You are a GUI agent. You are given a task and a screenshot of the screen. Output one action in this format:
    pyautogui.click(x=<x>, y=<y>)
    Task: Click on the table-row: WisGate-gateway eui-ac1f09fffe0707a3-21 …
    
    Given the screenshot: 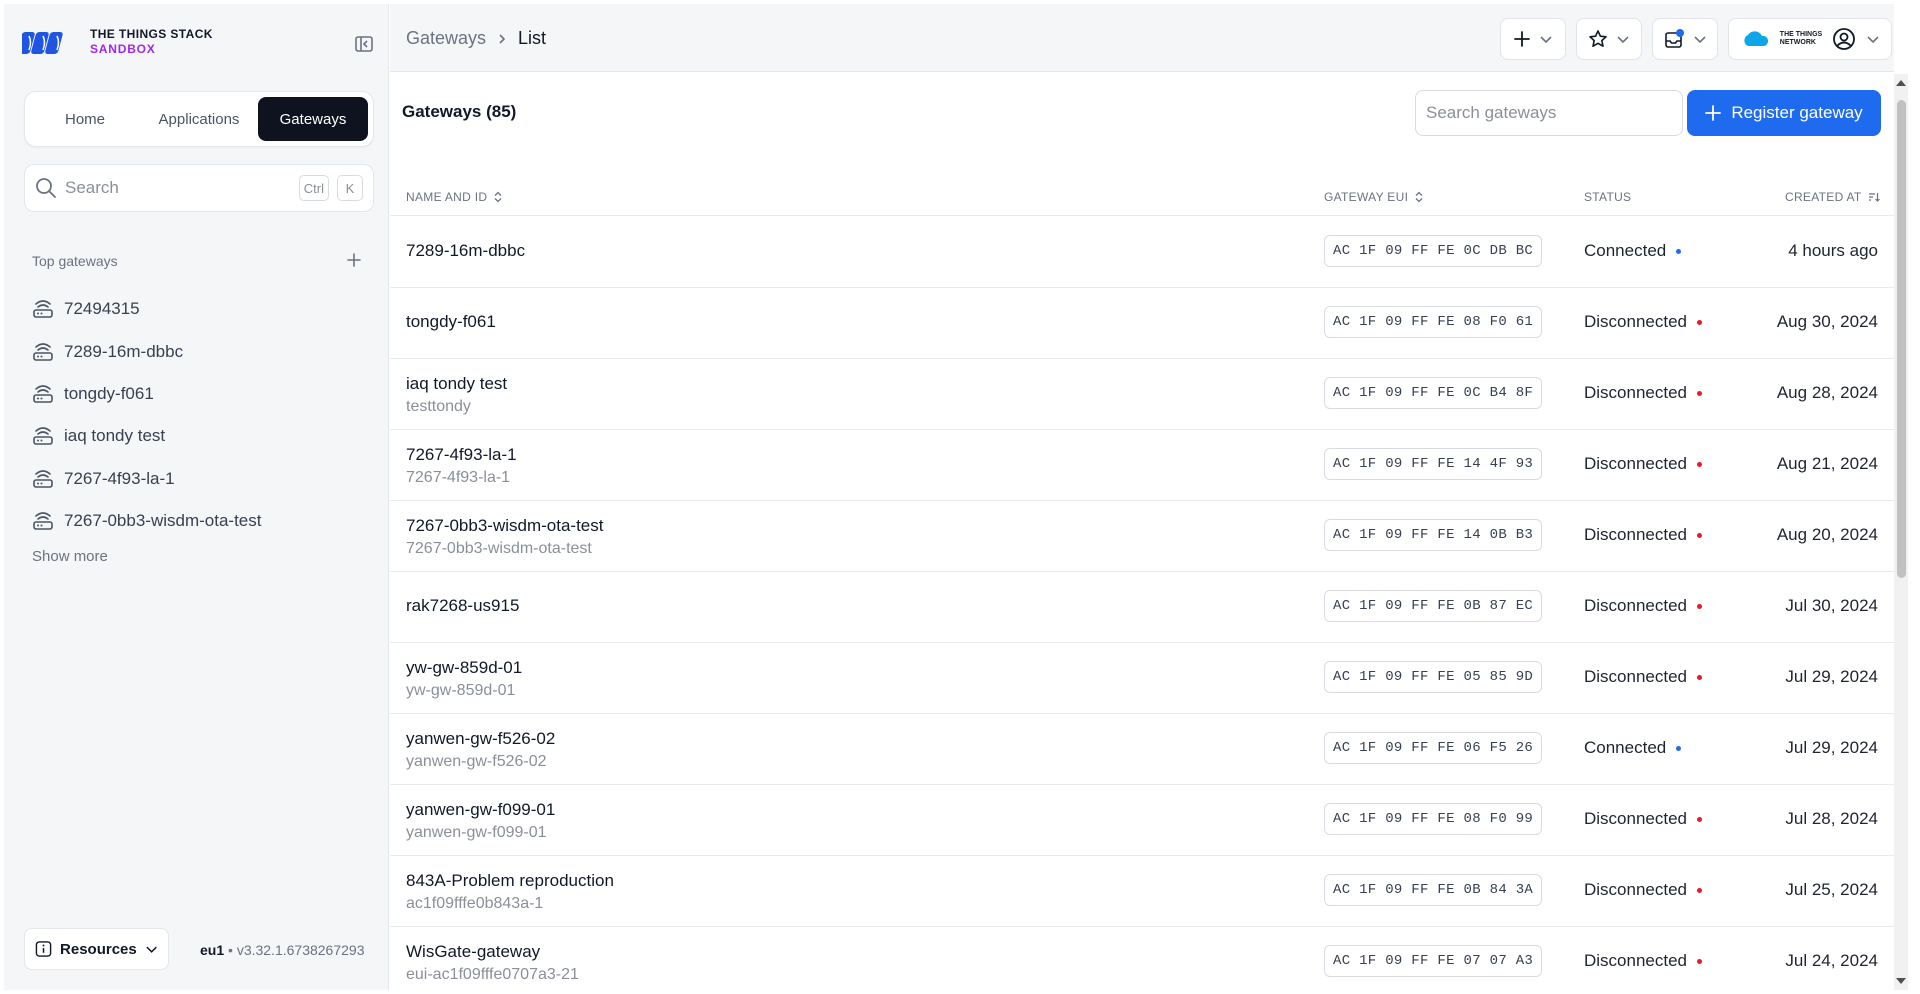 What is the action you would take?
    pyautogui.click(x=1142, y=960)
    